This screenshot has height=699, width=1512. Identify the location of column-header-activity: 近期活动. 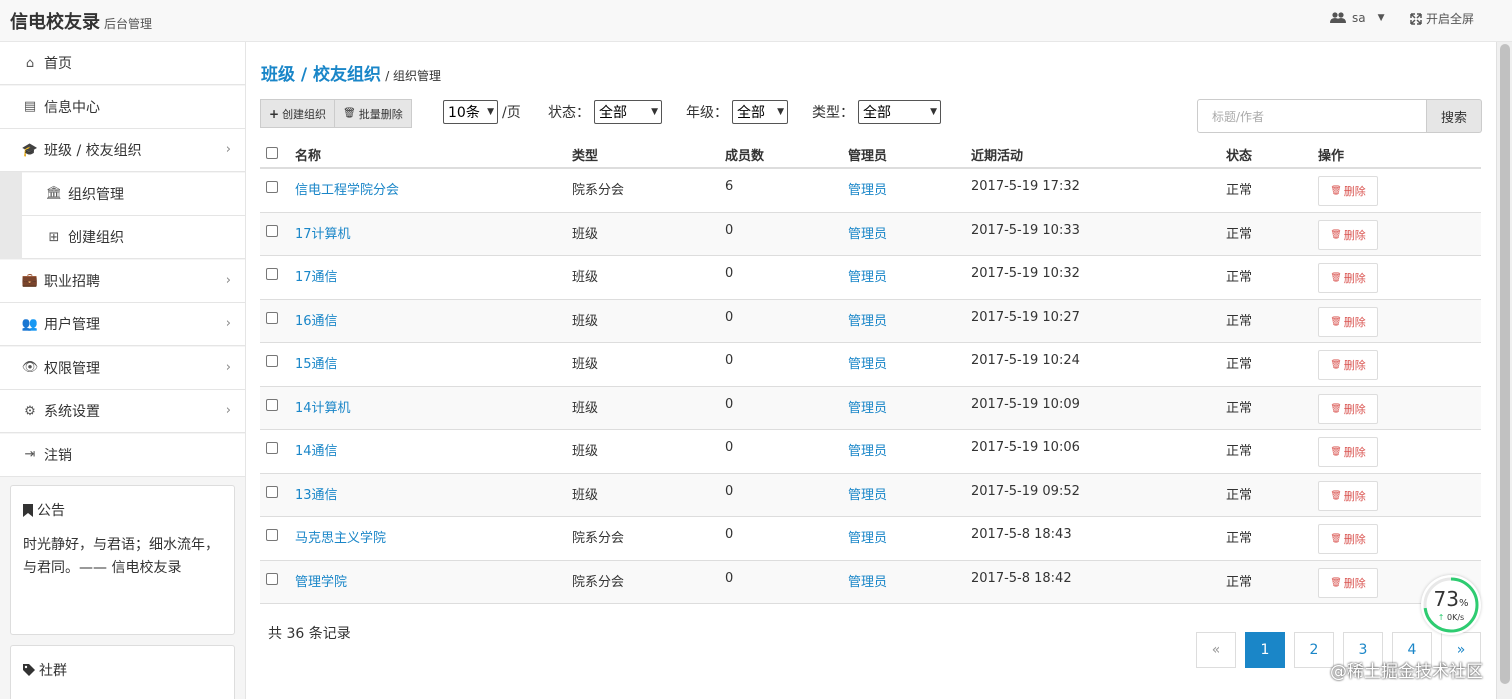
(997, 156).